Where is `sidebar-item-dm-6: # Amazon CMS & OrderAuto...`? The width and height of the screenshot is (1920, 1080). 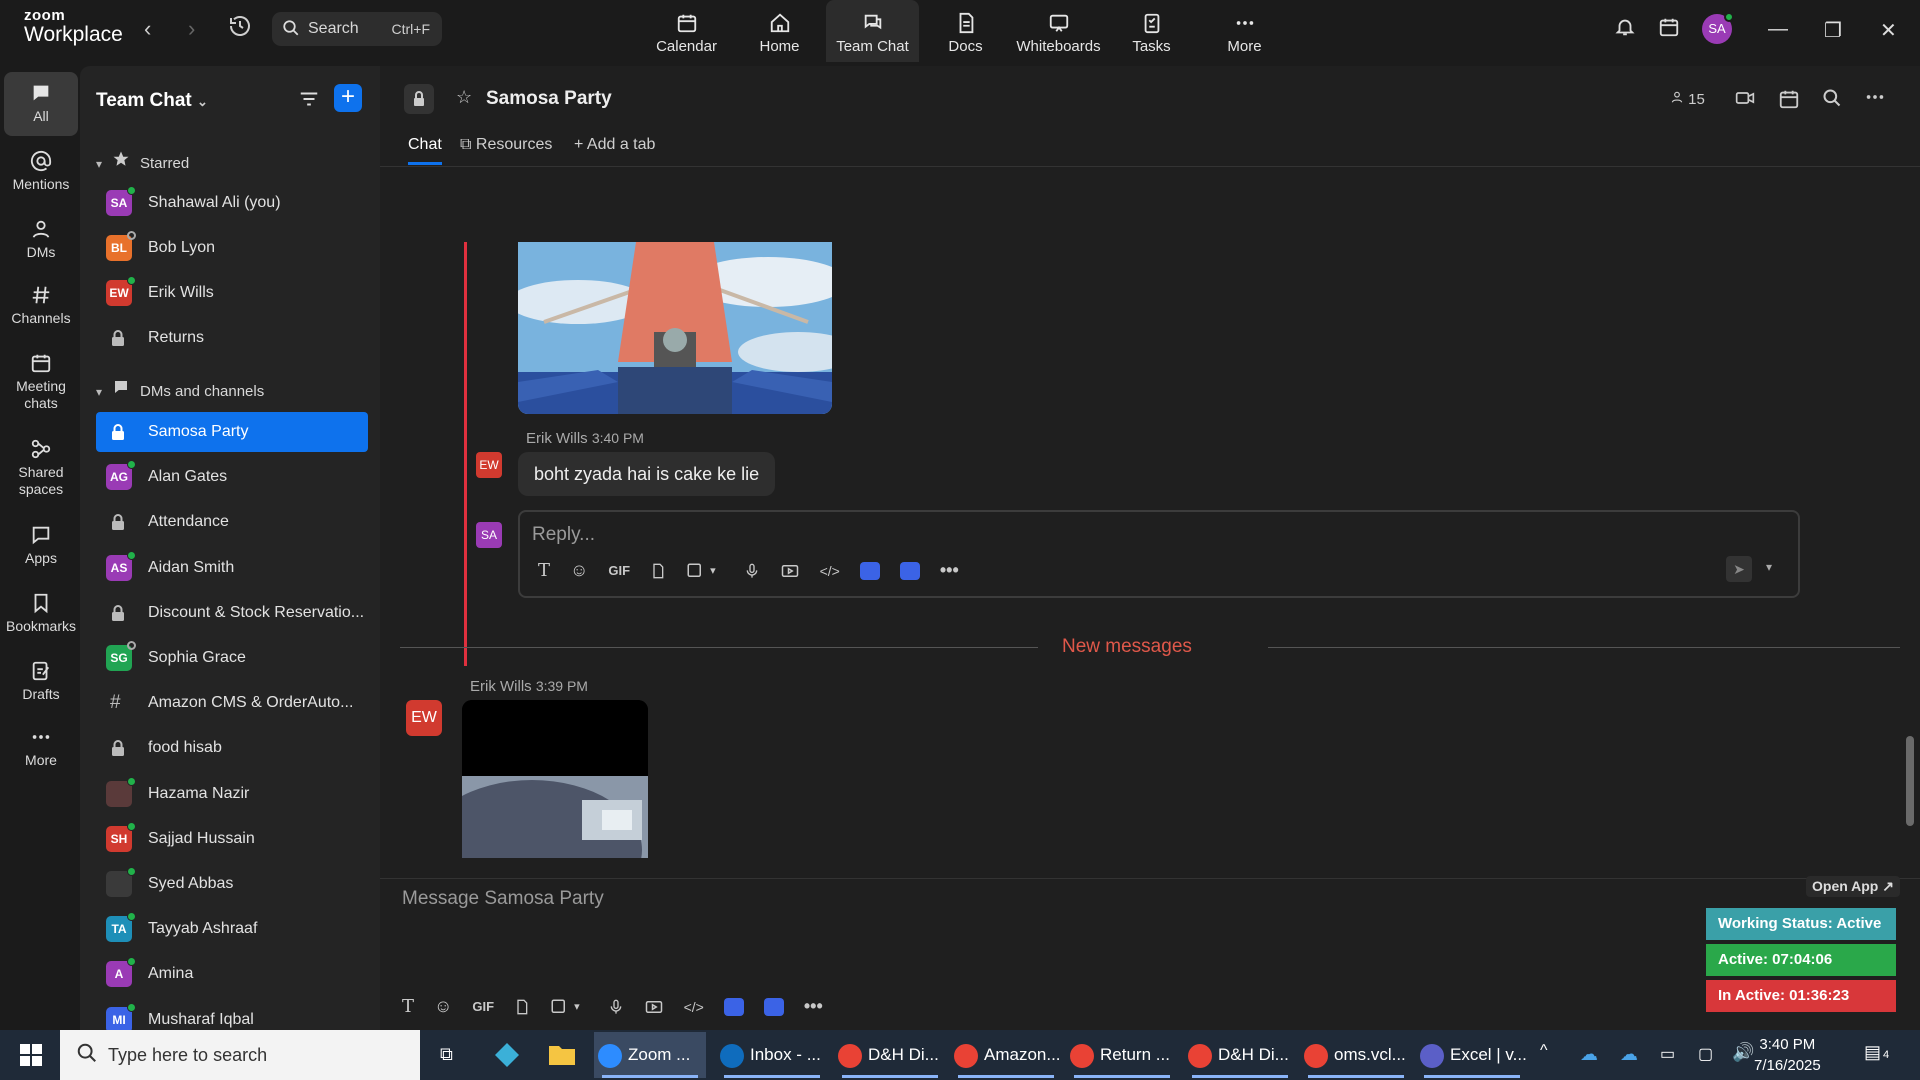
sidebar-item-dm-6: # Amazon CMS & OrderAuto... is located at coordinates (232, 703).